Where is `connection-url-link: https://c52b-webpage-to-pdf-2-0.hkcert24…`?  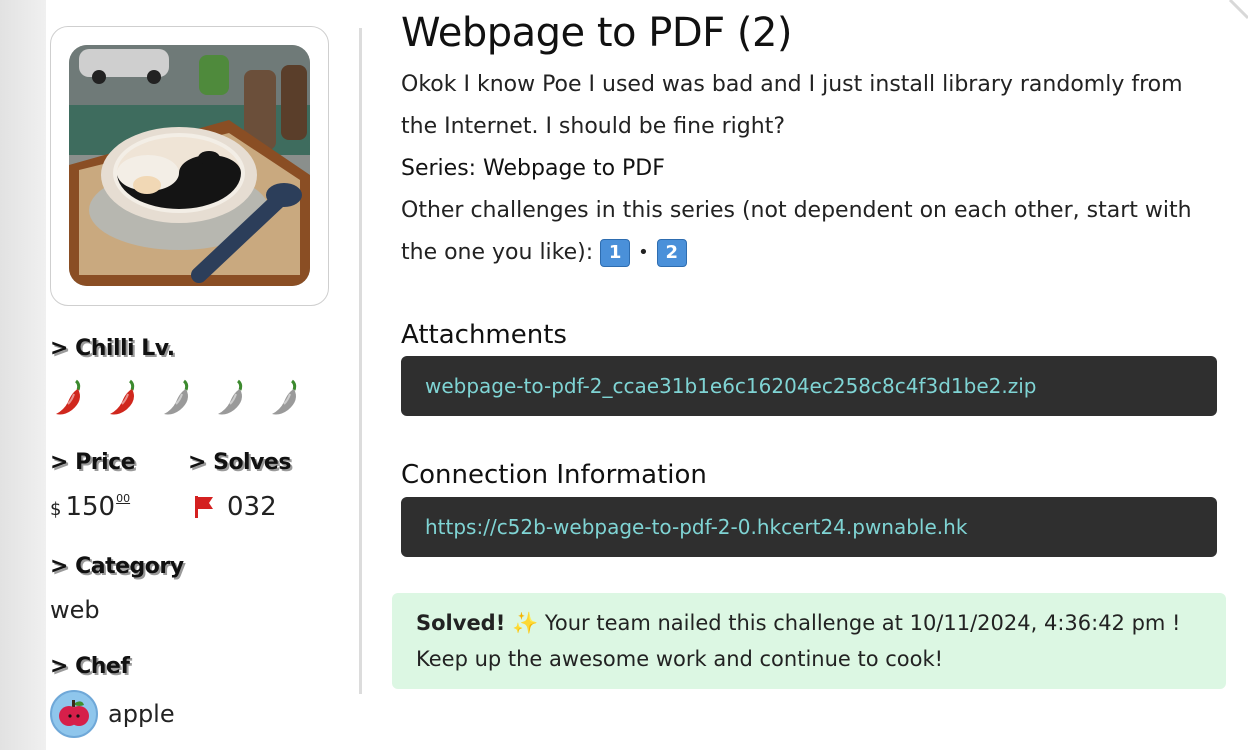
connection-url-link: https://c52b-webpage-to-pdf-2-0.hkcert24… is located at coordinates (809, 527).